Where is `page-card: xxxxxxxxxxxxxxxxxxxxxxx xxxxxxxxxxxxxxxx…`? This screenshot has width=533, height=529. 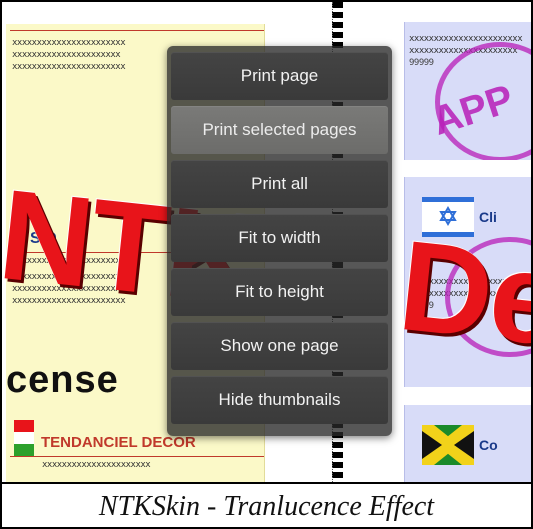 page-card: xxxxxxxxxxxxxxxxxxxxxxx xxxxxxxxxxxxxxxx… is located at coordinates (467, 91).